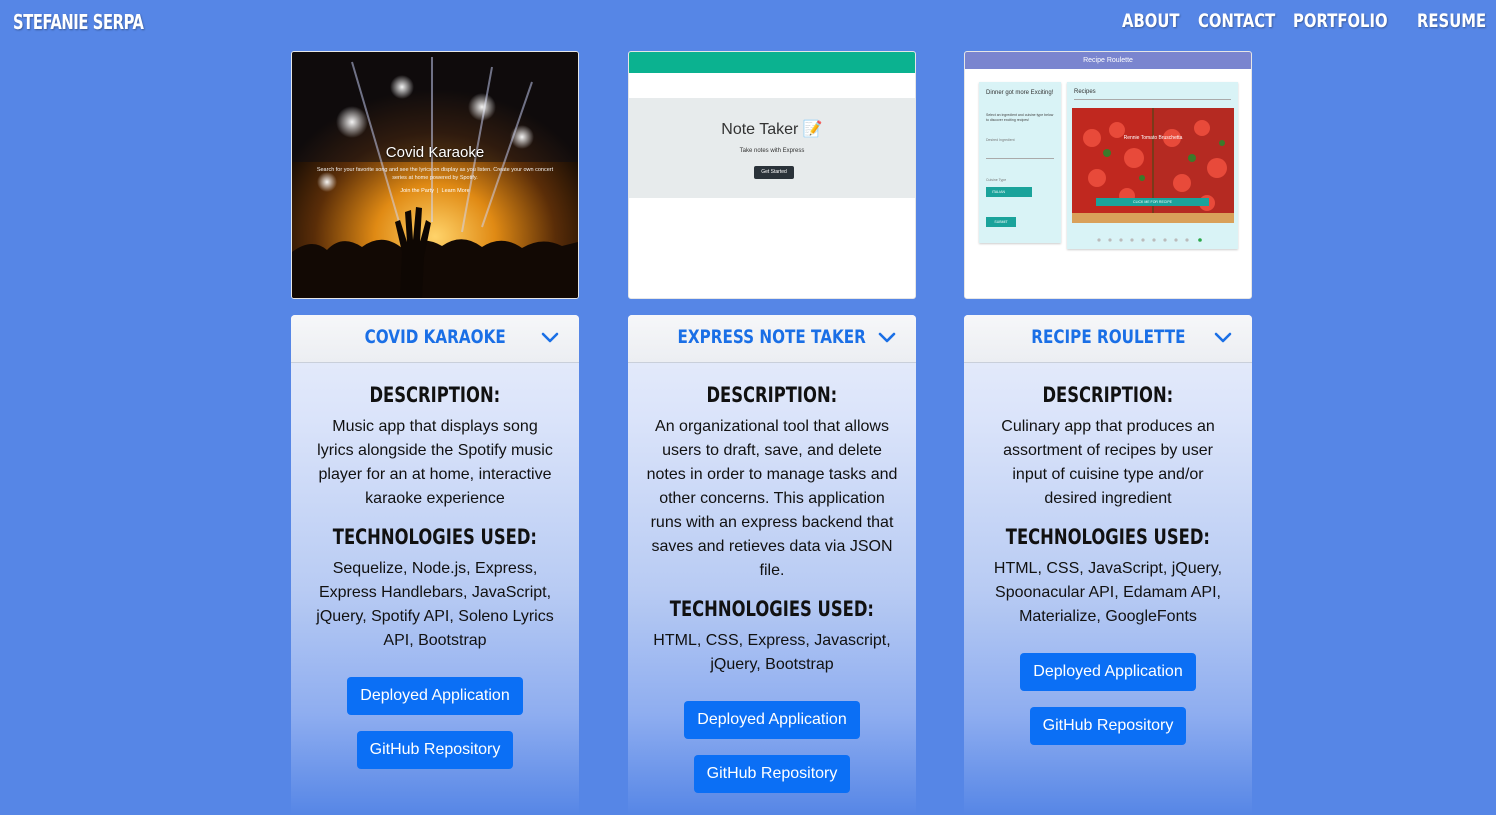 The width and height of the screenshot is (1496, 815). I want to click on nav-link-about: ABOUT, so click(1151, 21).